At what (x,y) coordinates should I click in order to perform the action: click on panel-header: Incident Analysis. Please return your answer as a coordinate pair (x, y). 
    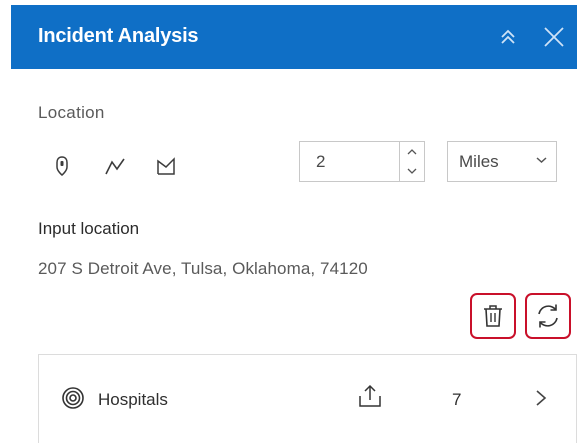
    Looking at the image, I should click on (294, 37).